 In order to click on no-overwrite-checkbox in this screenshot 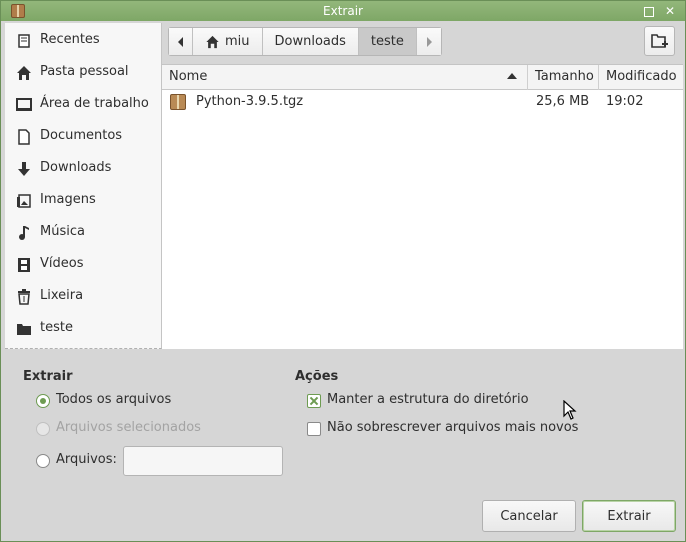, I will do `click(314, 429)`.